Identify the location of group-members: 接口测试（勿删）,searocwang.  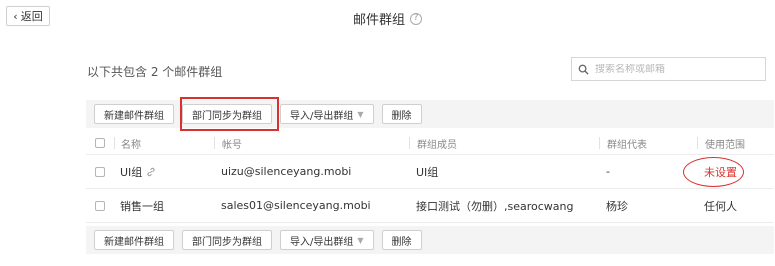
(495, 206).